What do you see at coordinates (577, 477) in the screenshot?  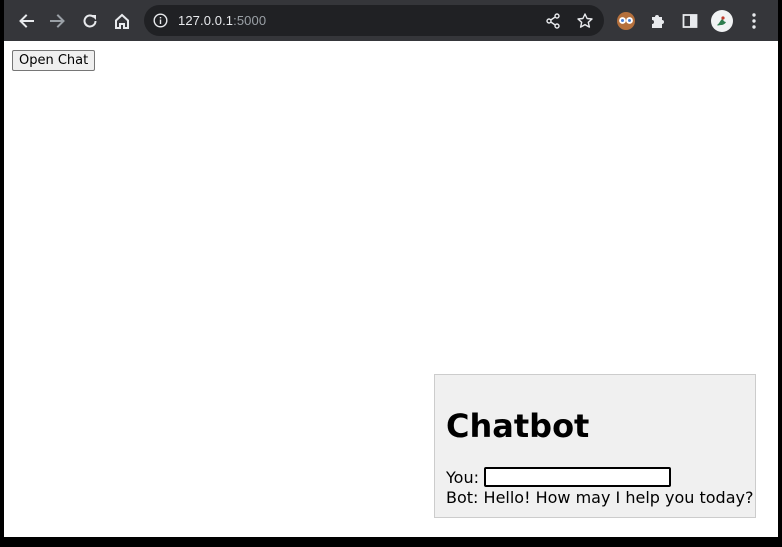 I see `chat-input` at bounding box center [577, 477].